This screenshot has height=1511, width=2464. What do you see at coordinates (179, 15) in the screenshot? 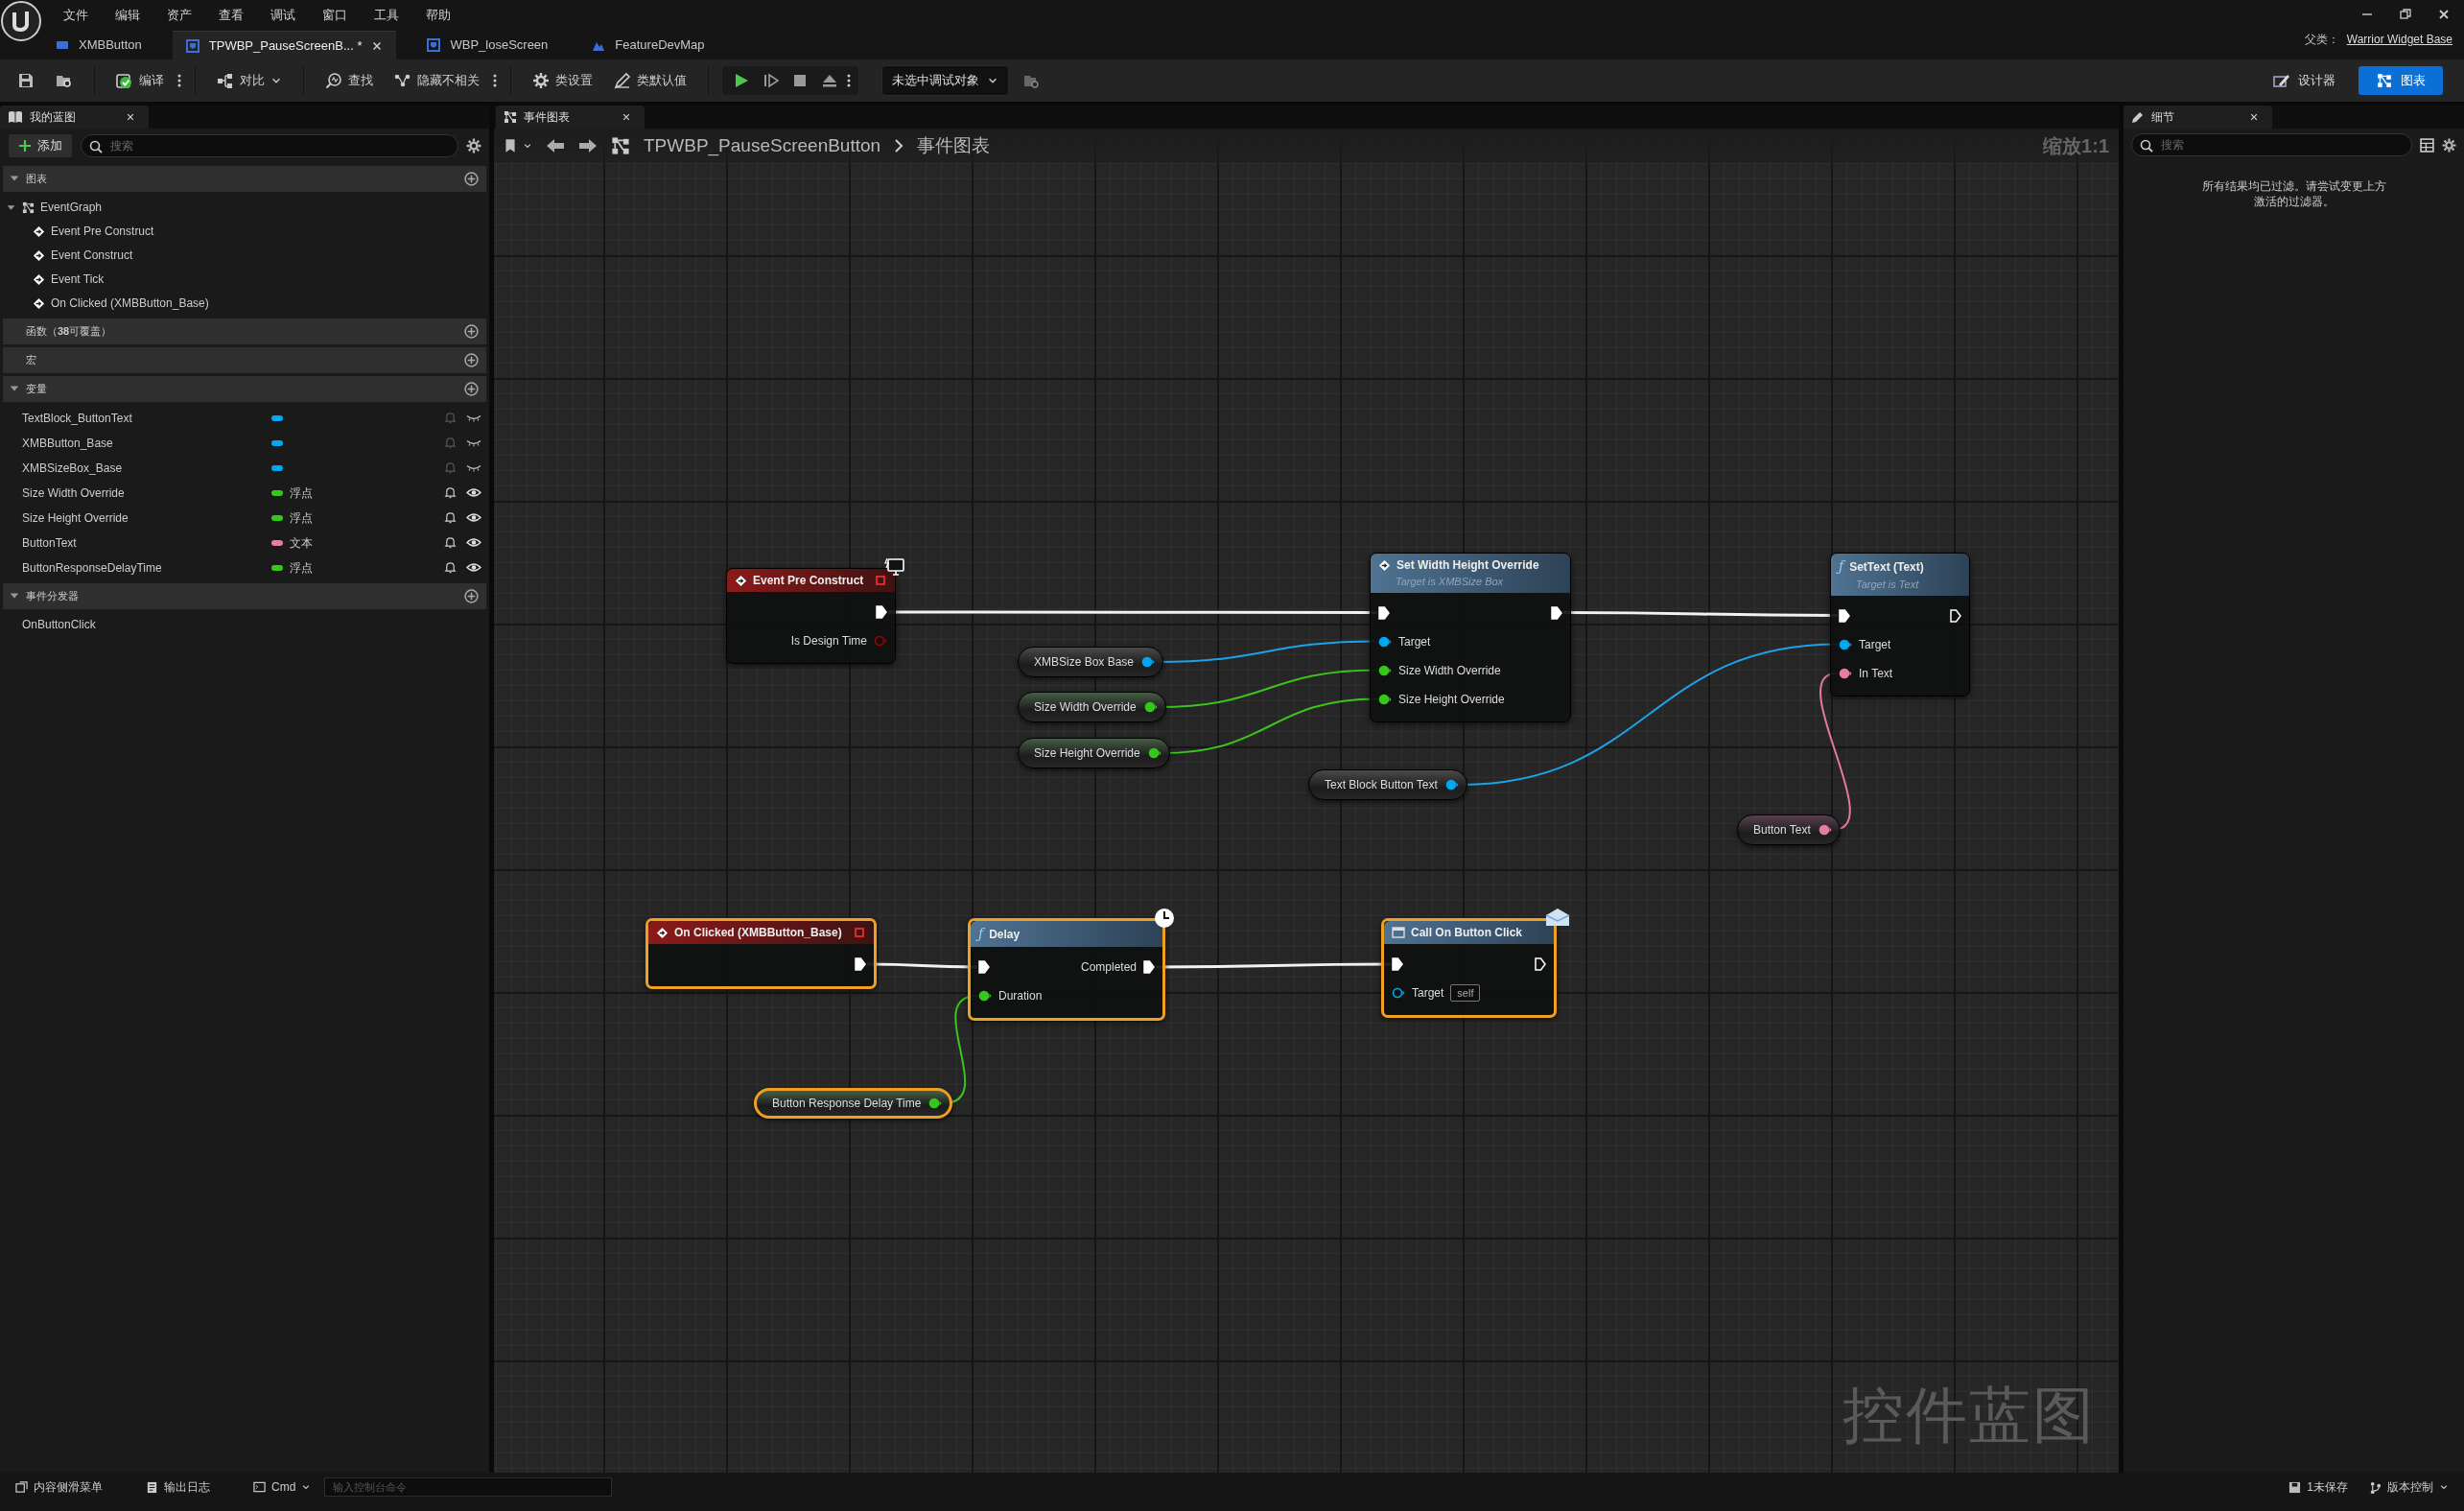
I see `menu-item: 资产` at bounding box center [179, 15].